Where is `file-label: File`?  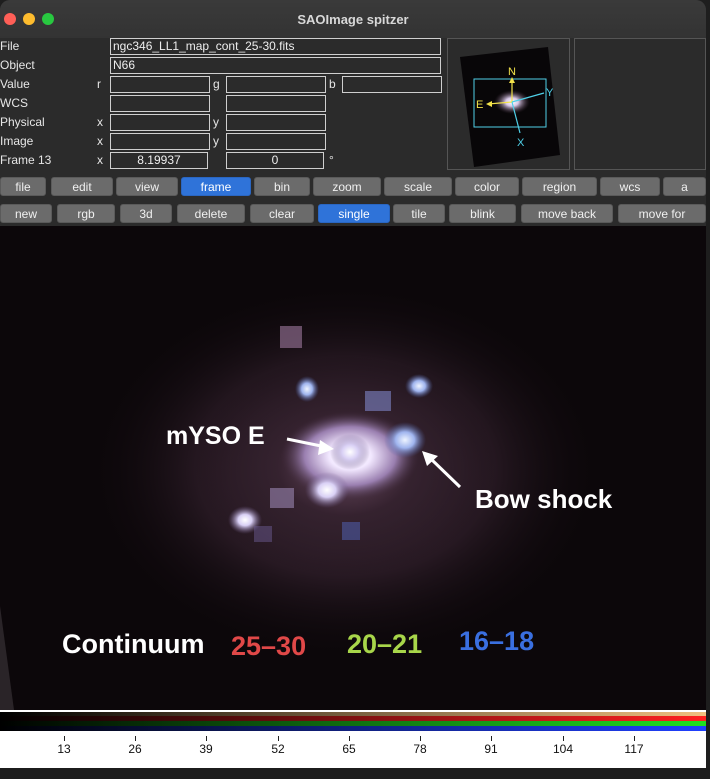 file-label: File is located at coordinates (10, 46).